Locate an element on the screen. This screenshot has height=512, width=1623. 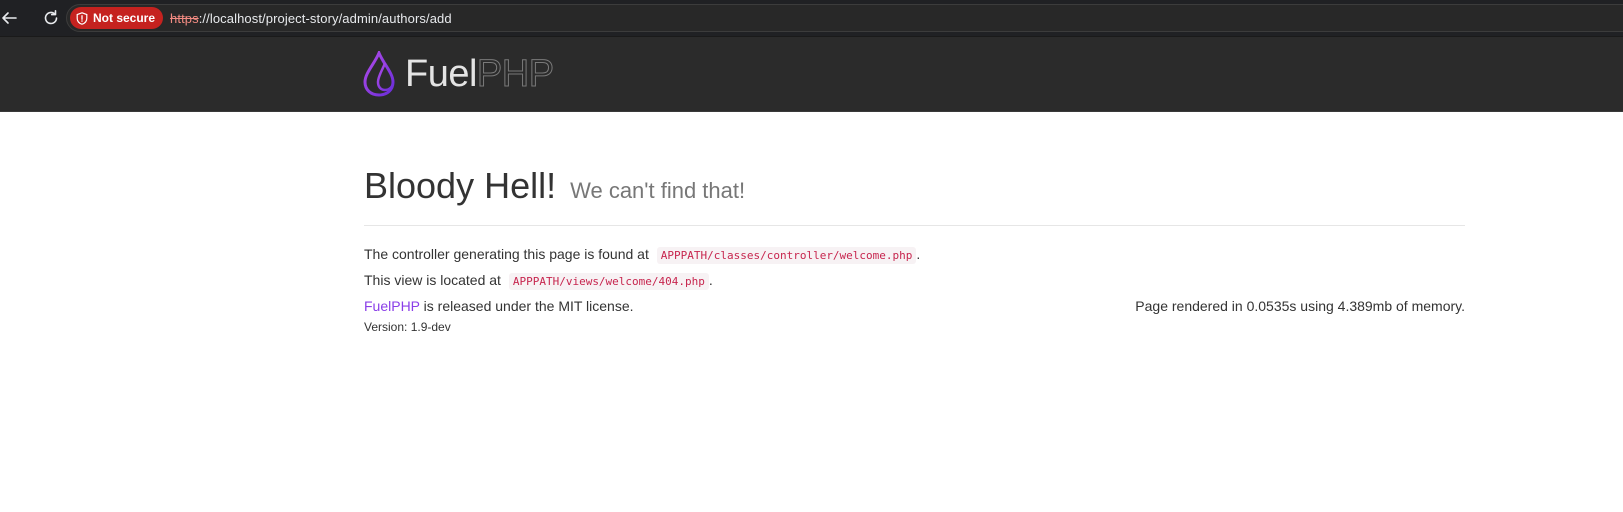
page-subtitle: We can't find that! is located at coordinates (658, 190).